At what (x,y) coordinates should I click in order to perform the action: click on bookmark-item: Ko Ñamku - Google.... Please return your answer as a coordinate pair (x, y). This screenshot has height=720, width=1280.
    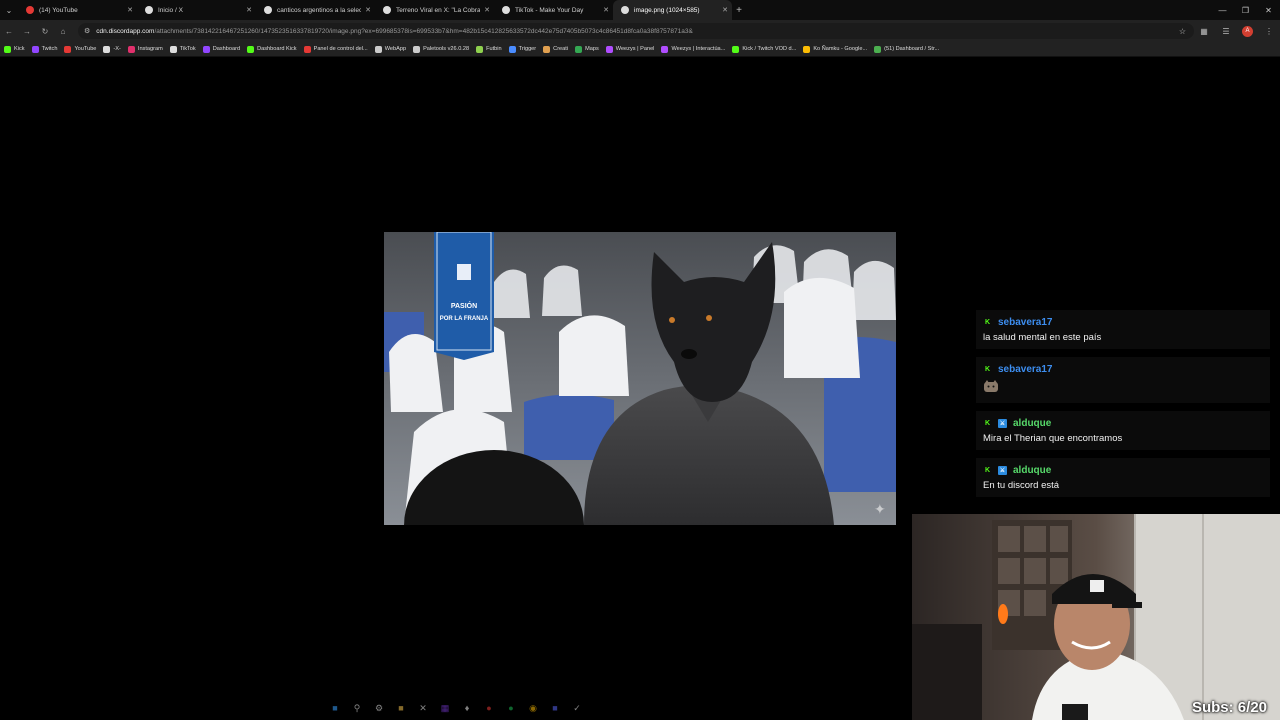
    Looking at the image, I should click on (835, 49).